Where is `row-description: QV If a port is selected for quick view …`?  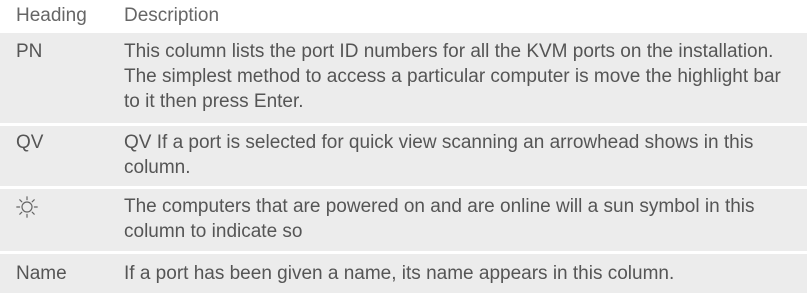
row-description: QV If a port is selected for quick view … is located at coordinates (439, 155).